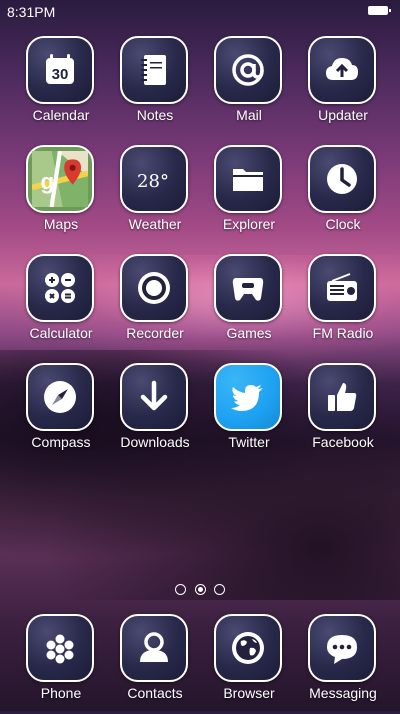 This screenshot has height=714, width=400. I want to click on app-label: Mail, so click(249, 115).